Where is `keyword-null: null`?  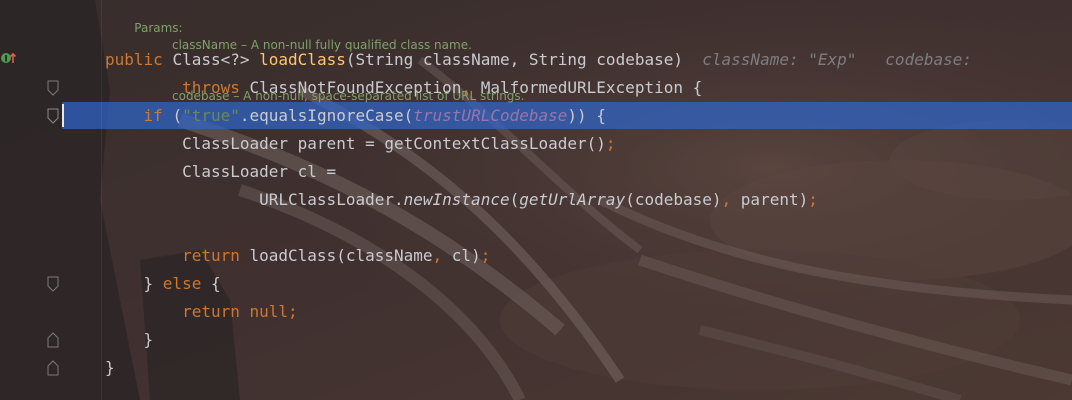 keyword-null: null is located at coordinates (269, 311).